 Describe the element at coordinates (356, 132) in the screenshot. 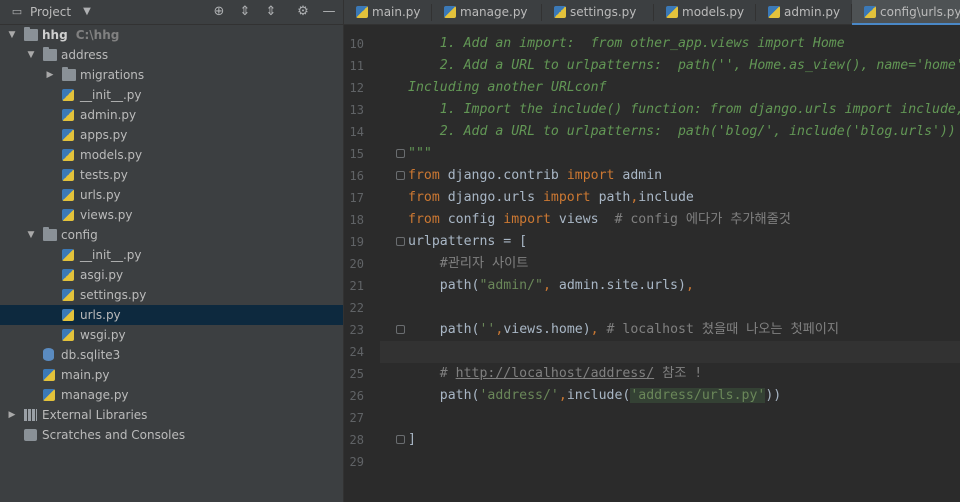

I see `line-number: 14` at that location.